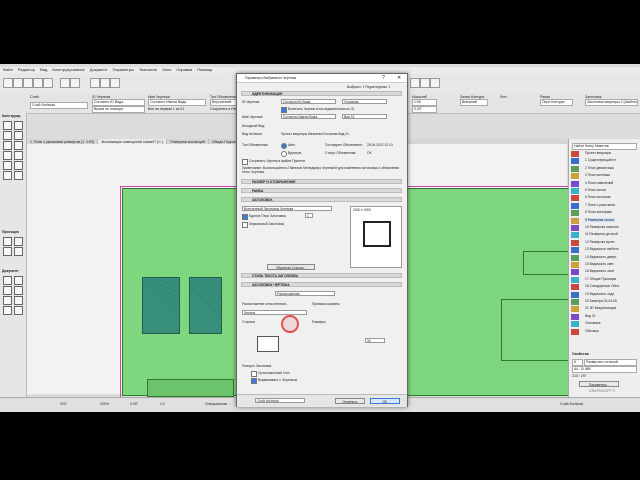  What do you see at coordinates (474, 102) in the screenshot?
I see `pen-input: Внешний` at bounding box center [474, 102].